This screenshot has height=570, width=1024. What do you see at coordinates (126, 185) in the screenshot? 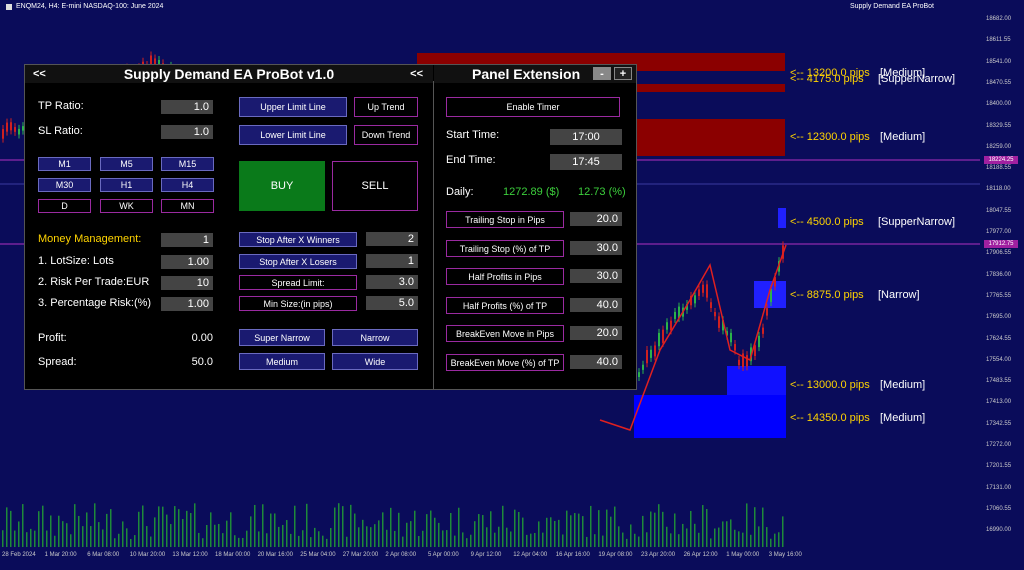
I see `tf-h1-button: H1` at bounding box center [126, 185].